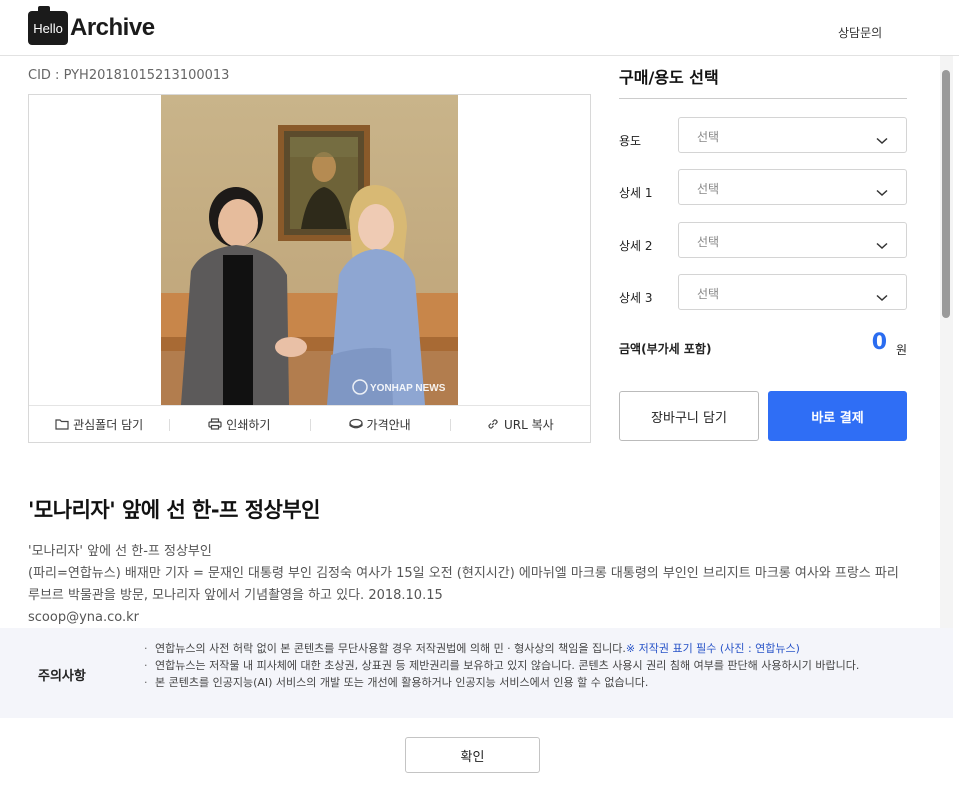  What do you see at coordinates (62, 424) in the screenshot?
I see `folder-icon` at bounding box center [62, 424].